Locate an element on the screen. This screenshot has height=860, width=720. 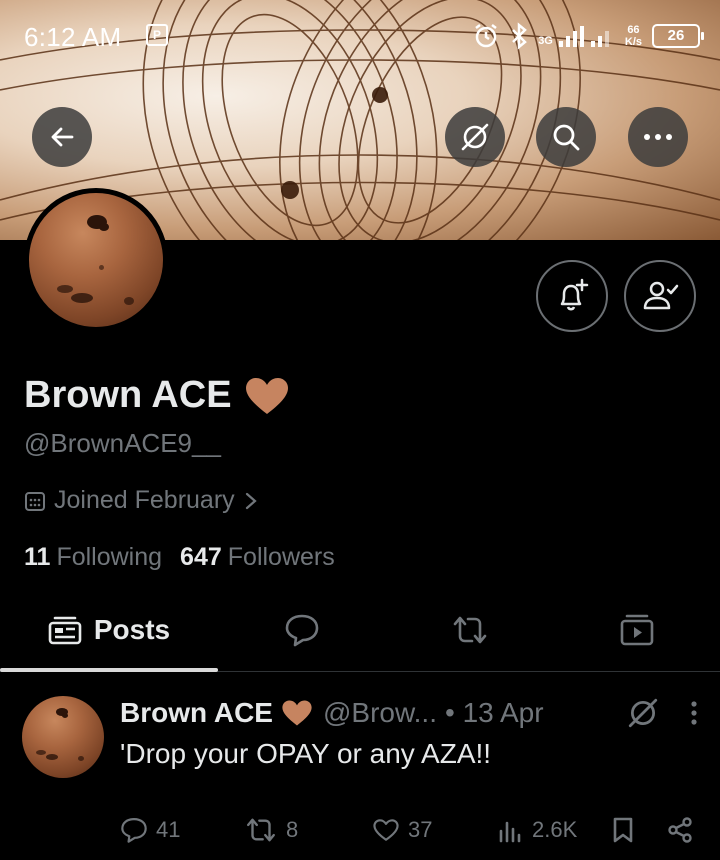
signal-icon: 3G is located at coordinates (576, 36).